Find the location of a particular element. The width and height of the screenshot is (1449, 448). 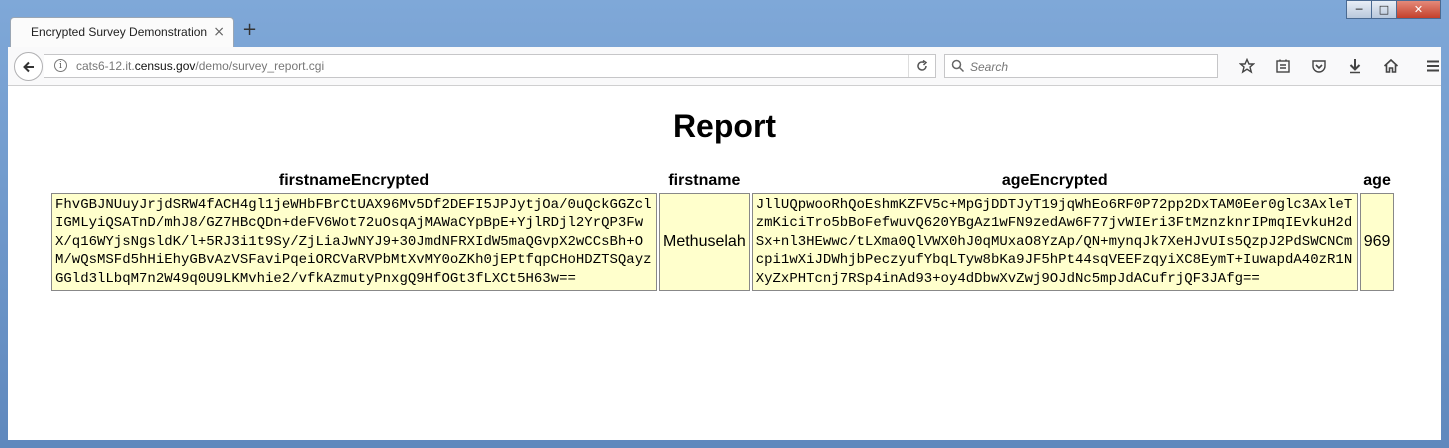

column-header: ageEncrypted is located at coordinates (1054, 180).